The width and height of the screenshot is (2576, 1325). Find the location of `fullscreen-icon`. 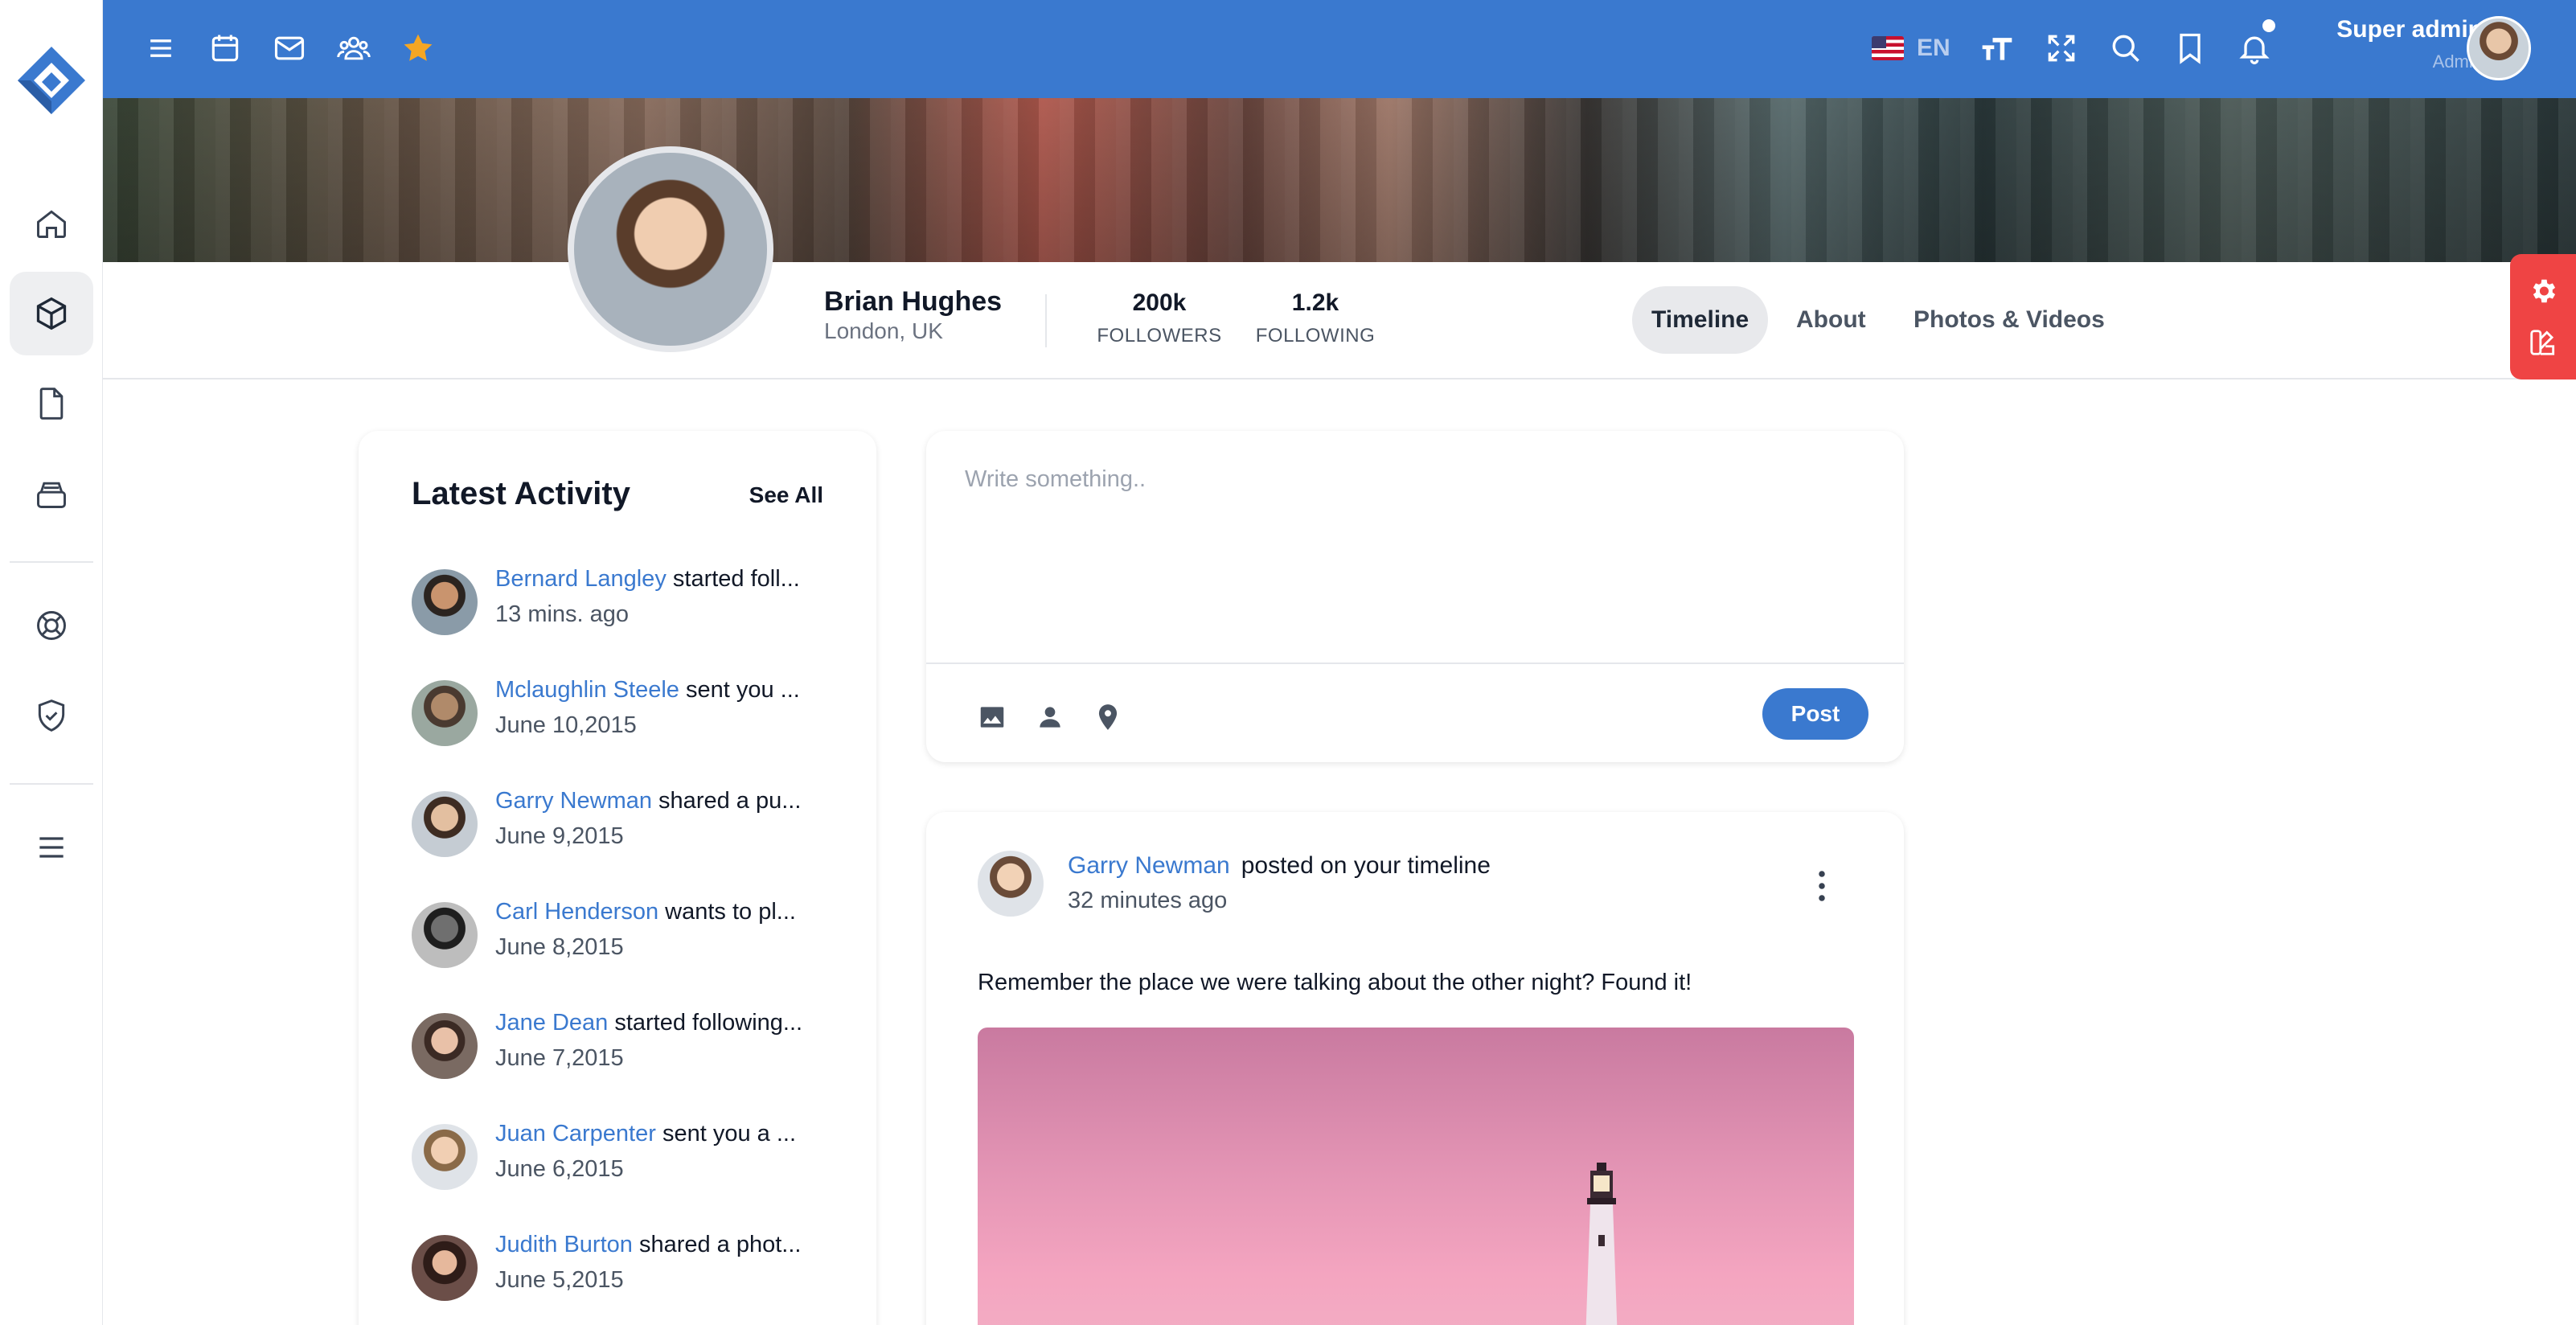

fullscreen-icon is located at coordinates (2062, 48).